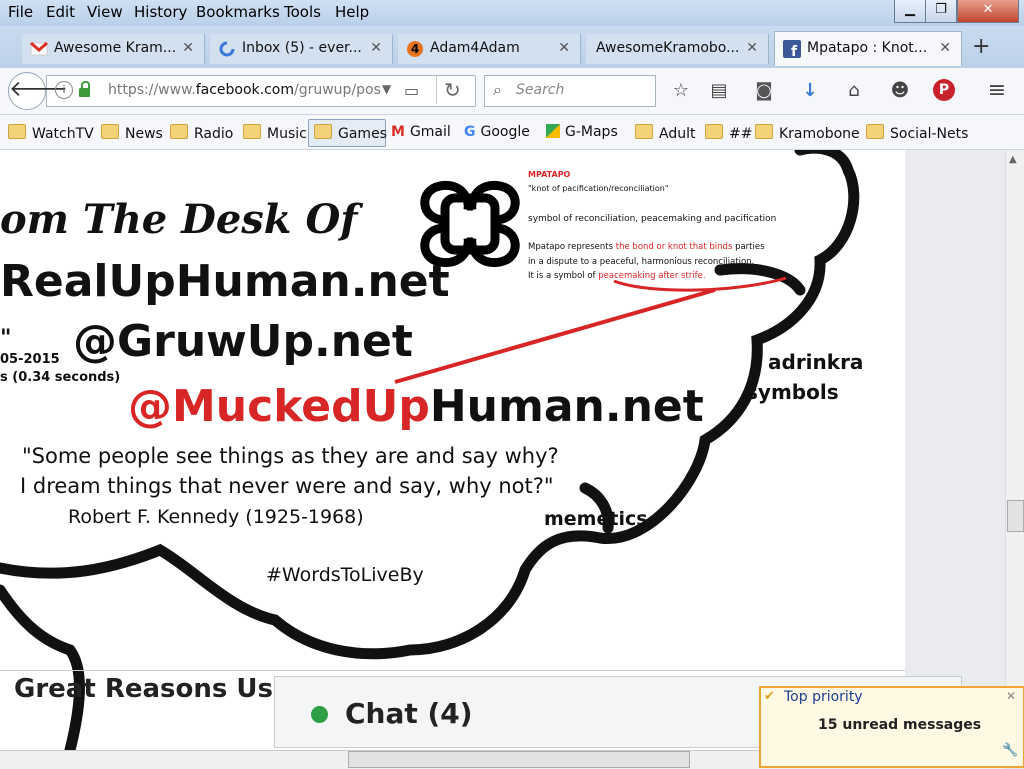 This screenshot has width=1024, height=769. What do you see at coordinates (944, 90) in the screenshot?
I see `pinterest-icon: P` at bounding box center [944, 90].